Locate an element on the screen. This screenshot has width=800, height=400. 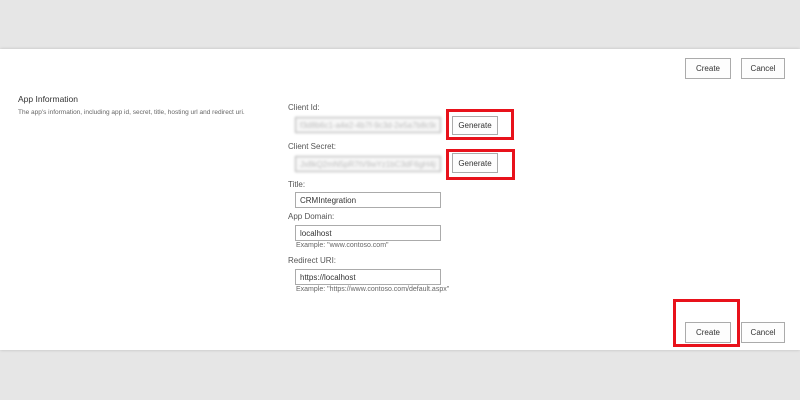
cancel-button-bottom: Cancel is located at coordinates (763, 332).